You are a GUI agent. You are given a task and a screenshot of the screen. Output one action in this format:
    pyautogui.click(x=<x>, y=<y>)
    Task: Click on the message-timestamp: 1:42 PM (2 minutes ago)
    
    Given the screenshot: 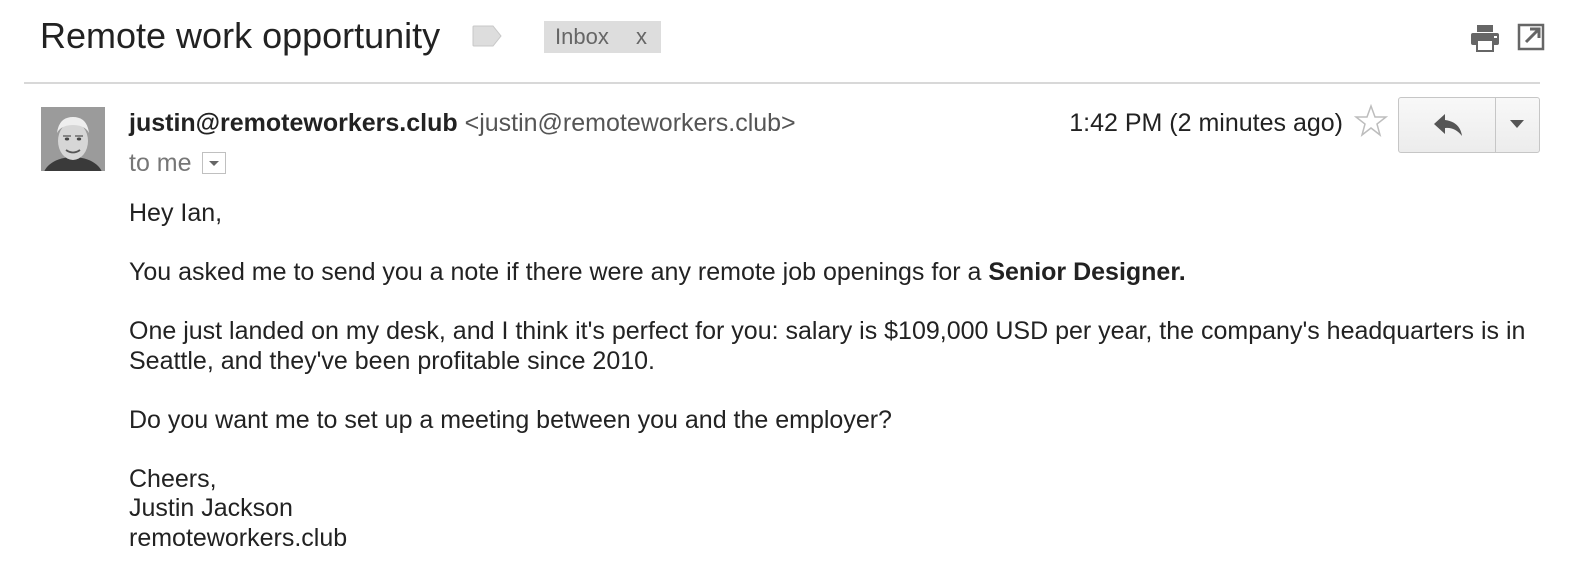 What is the action you would take?
    pyautogui.click(x=1206, y=123)
    